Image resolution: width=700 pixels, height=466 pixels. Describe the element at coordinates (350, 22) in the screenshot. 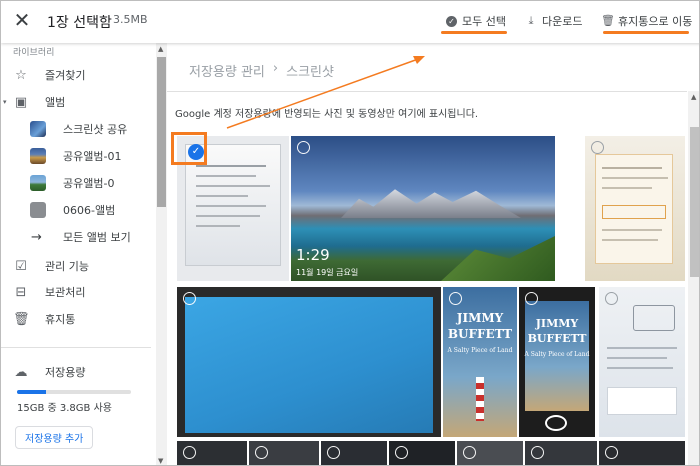

I see `selection-toolbar: ✕ 1장 선택함 3.5MB ✓ 모두 선택 ⤓ 다운로드 🗑 휴지통으로 이동` at that location.